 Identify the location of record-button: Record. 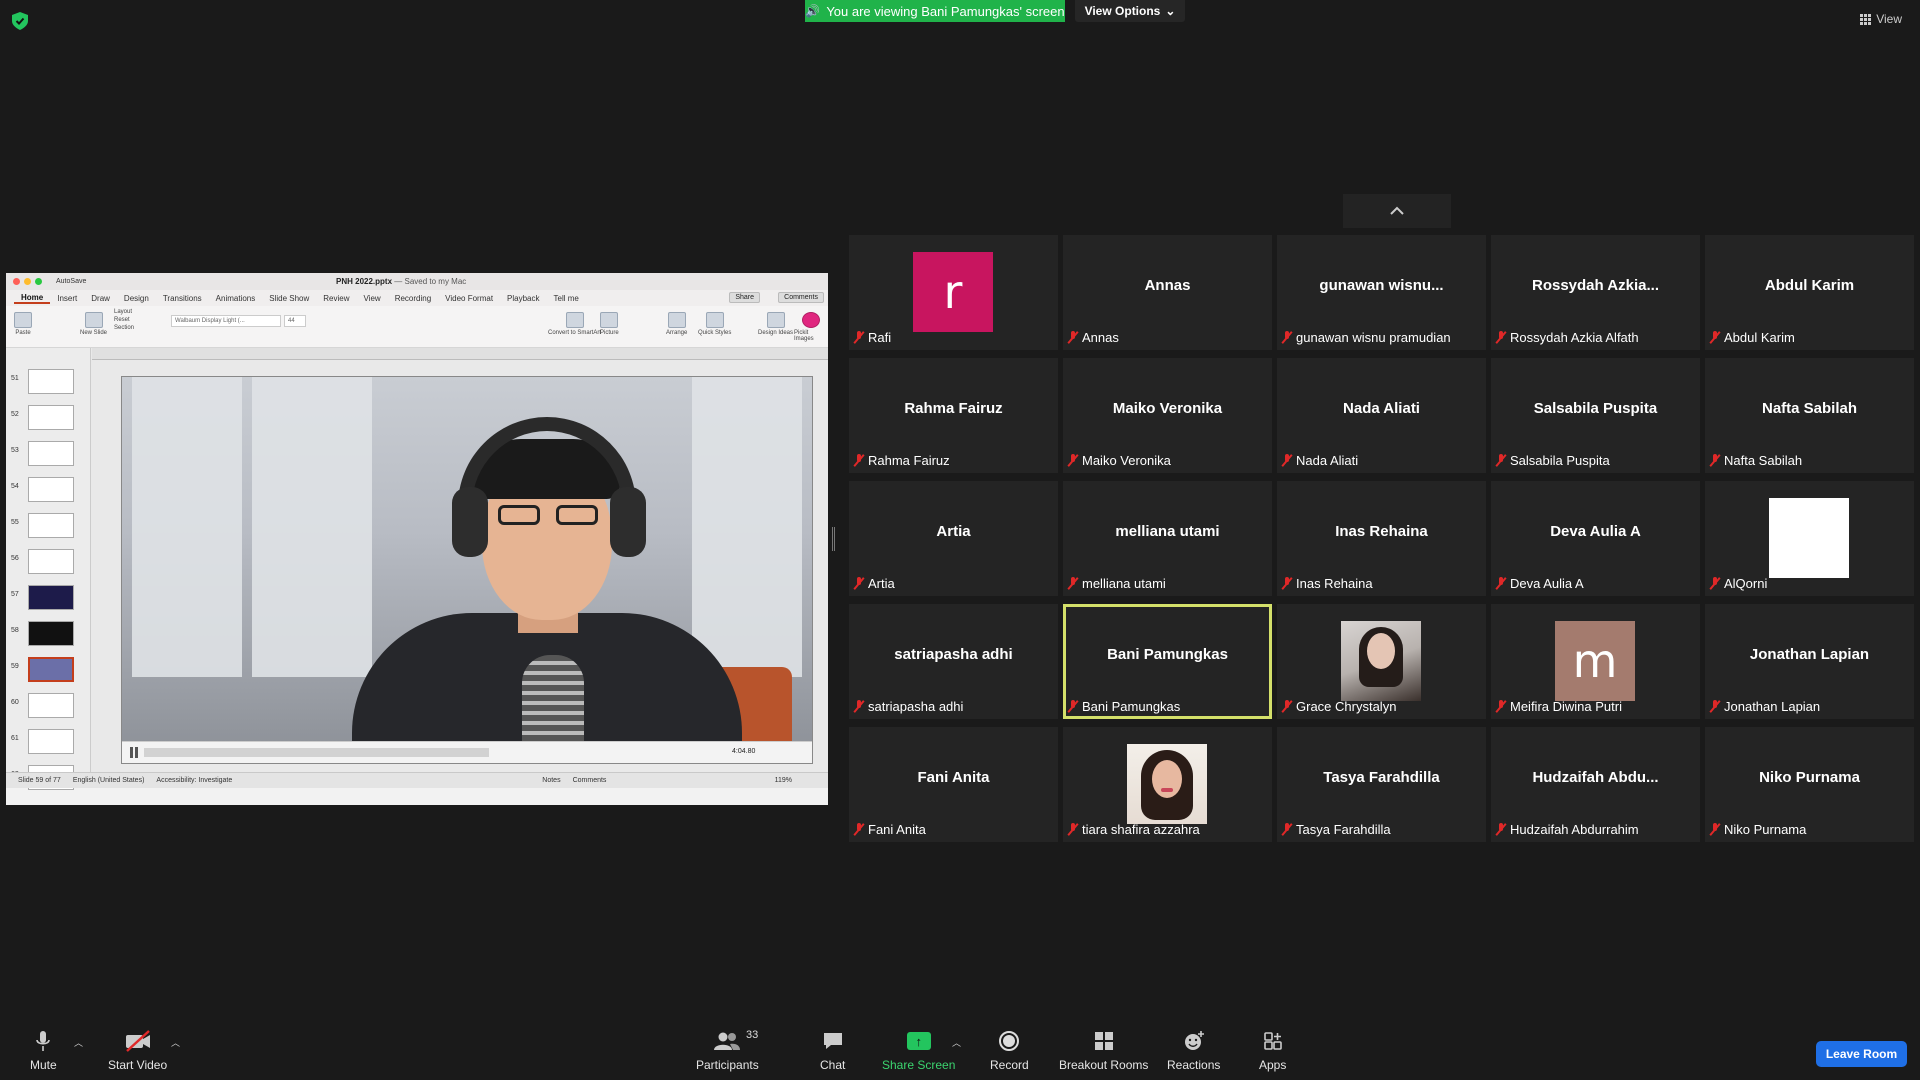
(1009, 1051).